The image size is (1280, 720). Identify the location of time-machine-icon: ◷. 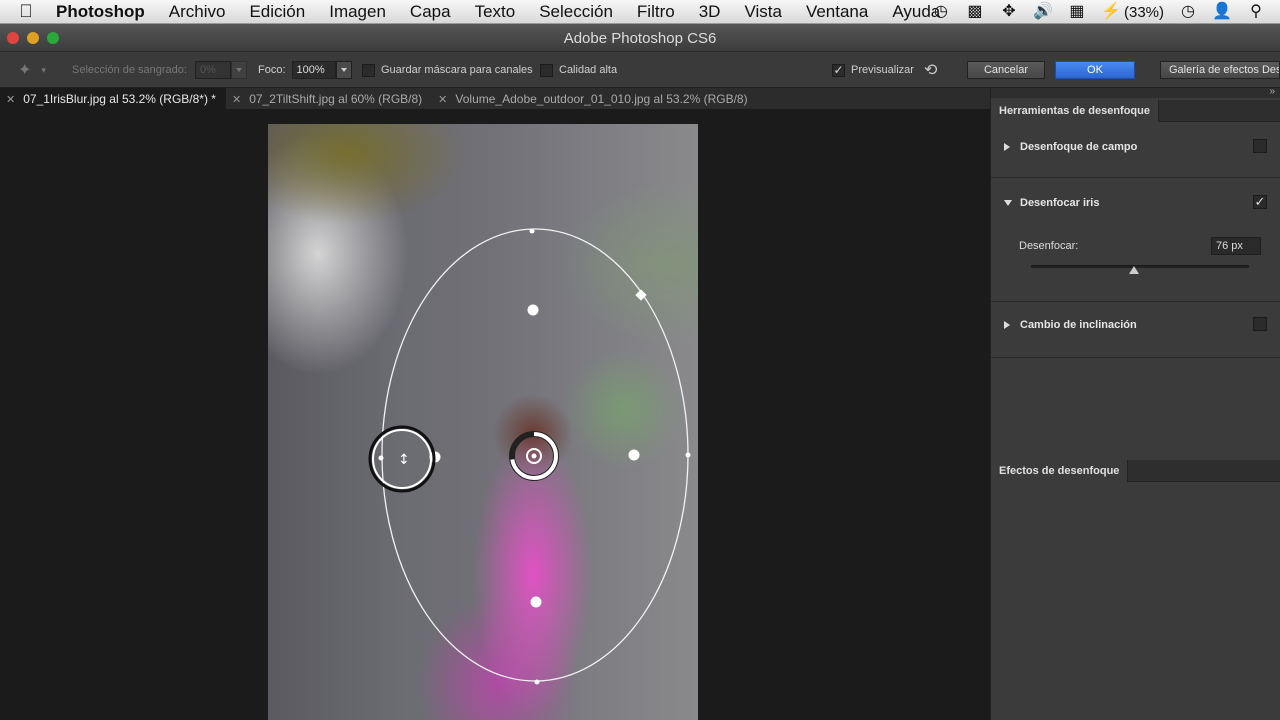
(941, 12).